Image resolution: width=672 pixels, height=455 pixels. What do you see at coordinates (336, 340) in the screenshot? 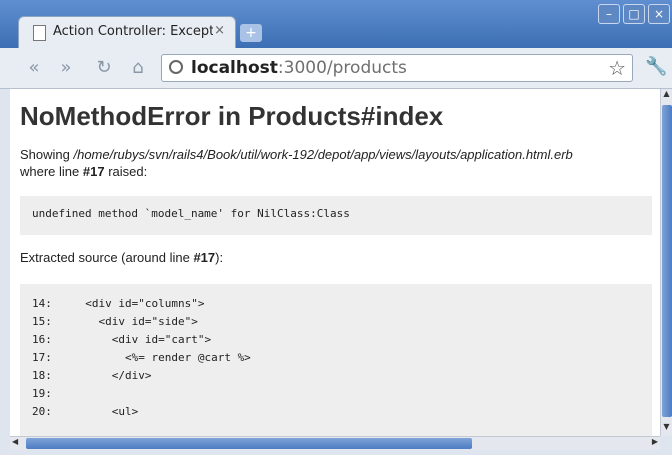
I see `source-line: 16: <div id="cart">` at bounding box center [336, 340].